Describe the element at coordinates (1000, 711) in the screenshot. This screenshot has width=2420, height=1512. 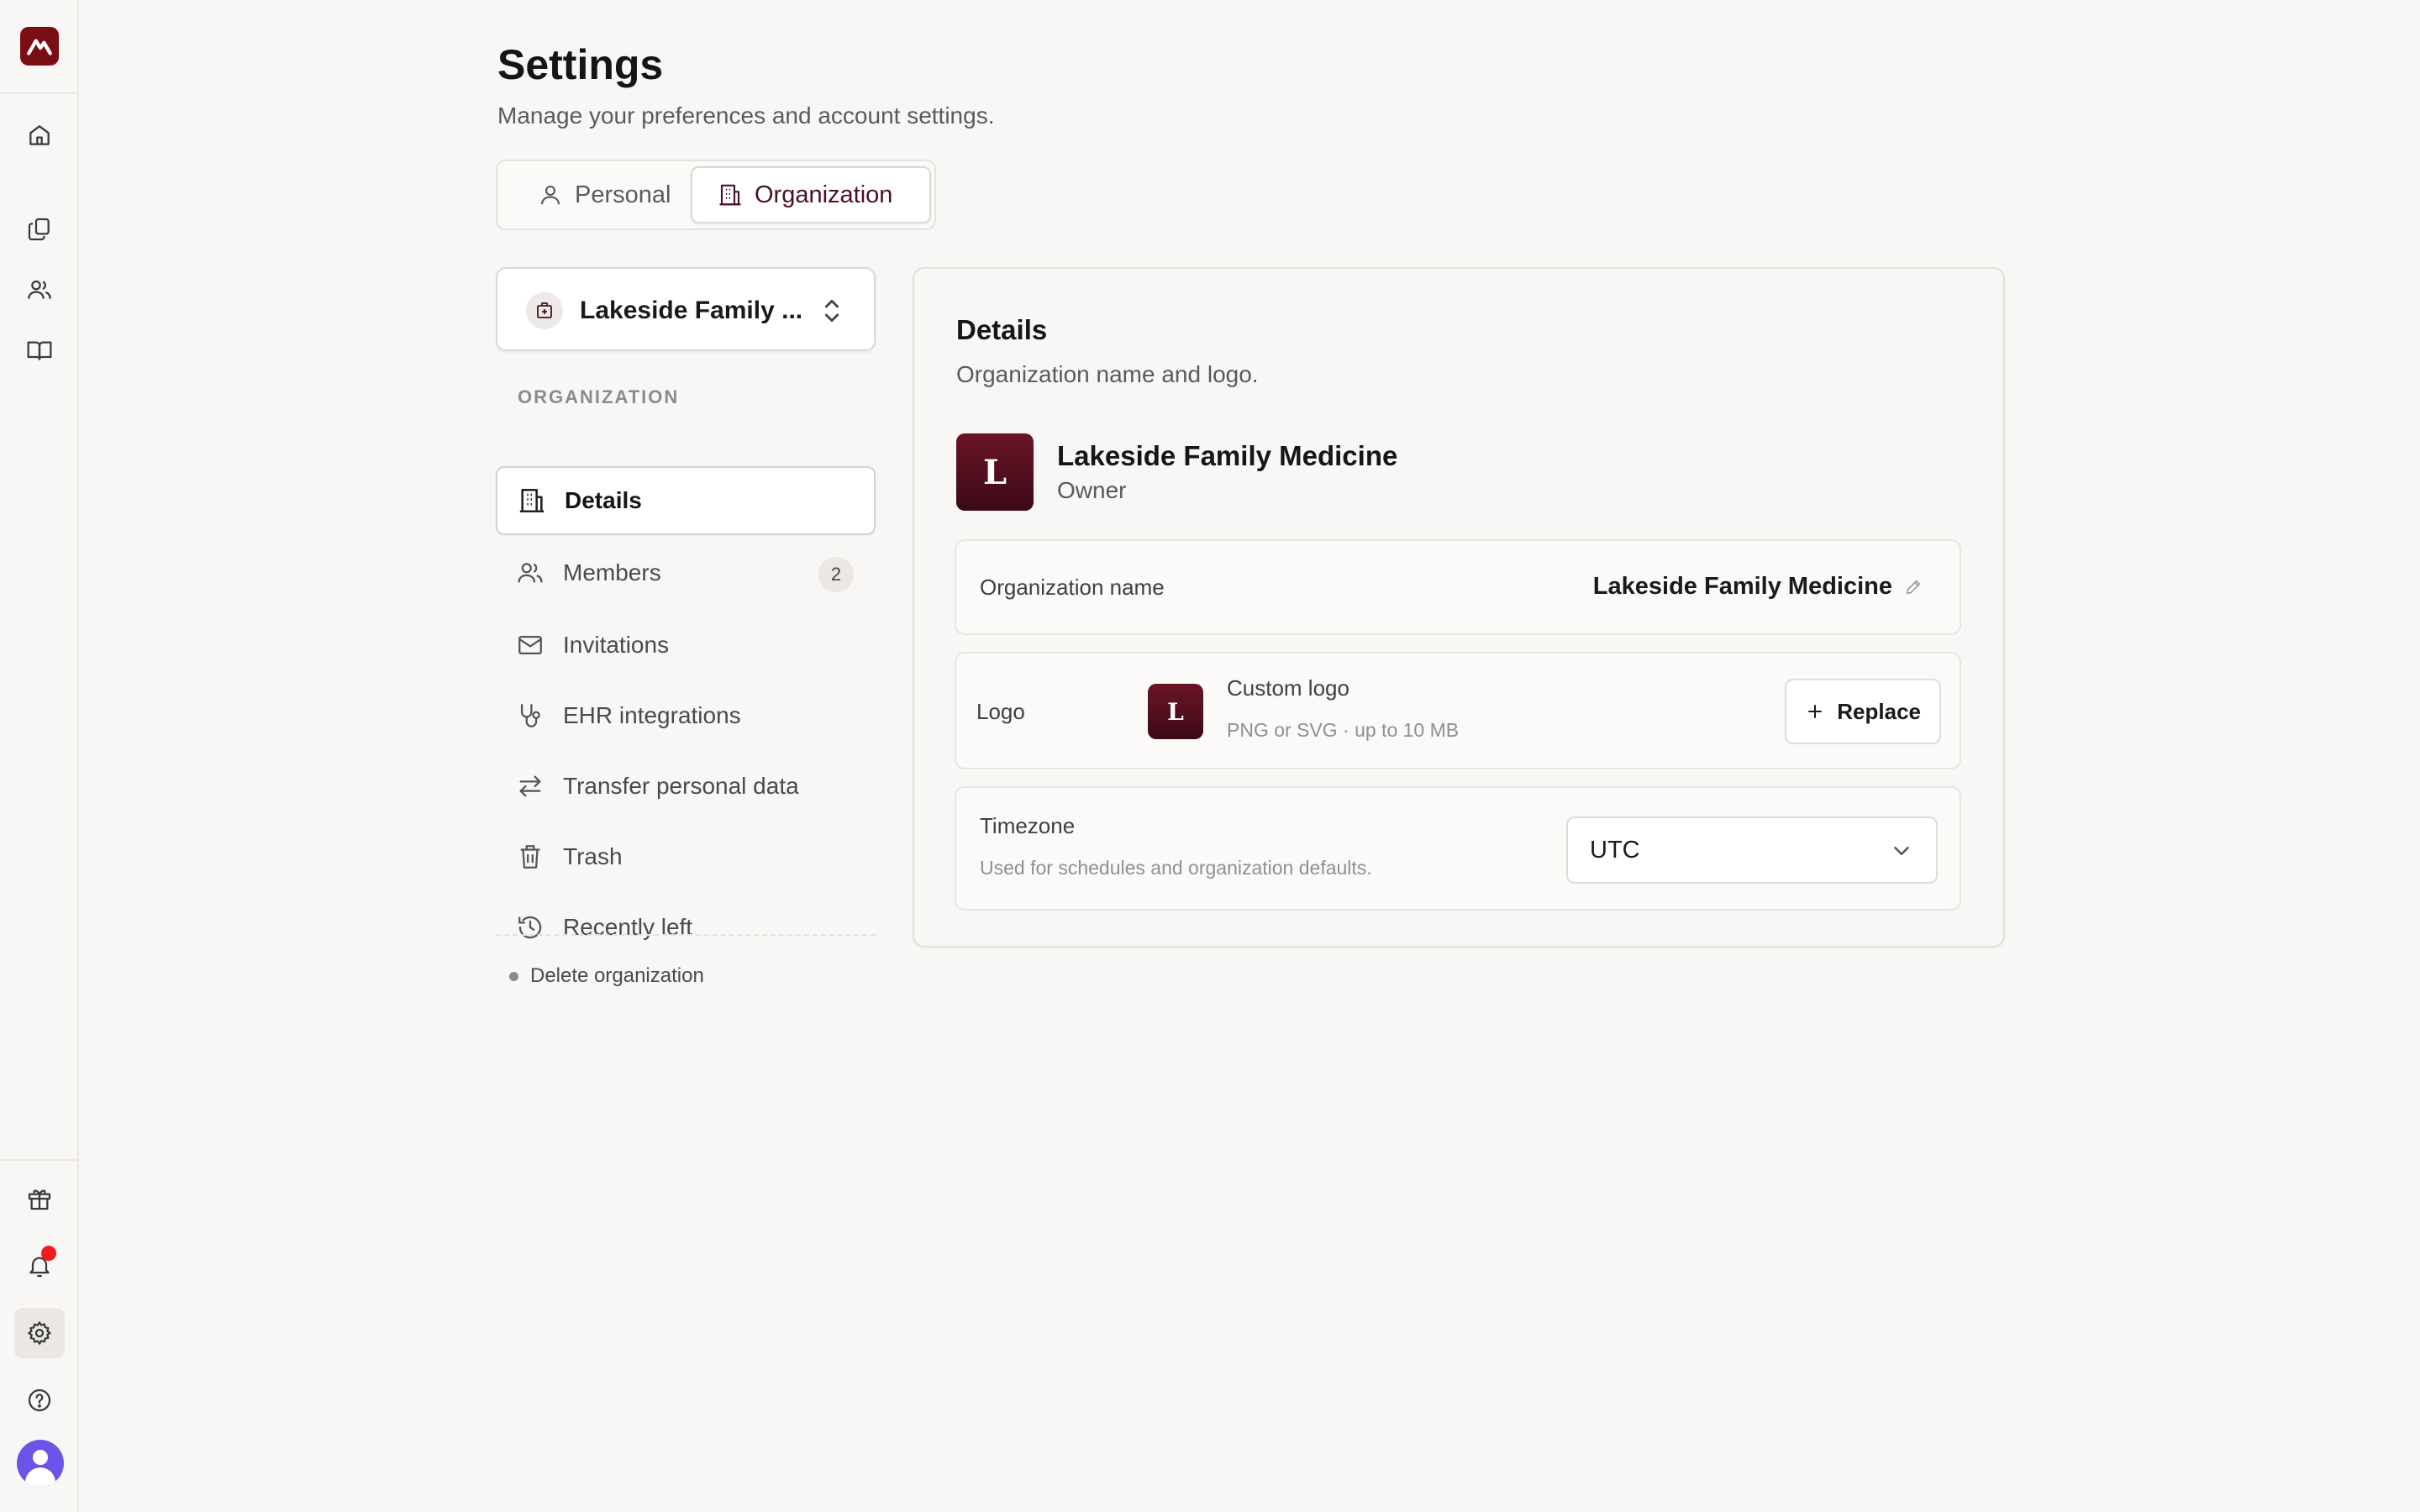
I see `logo-label: Logo` at that location.